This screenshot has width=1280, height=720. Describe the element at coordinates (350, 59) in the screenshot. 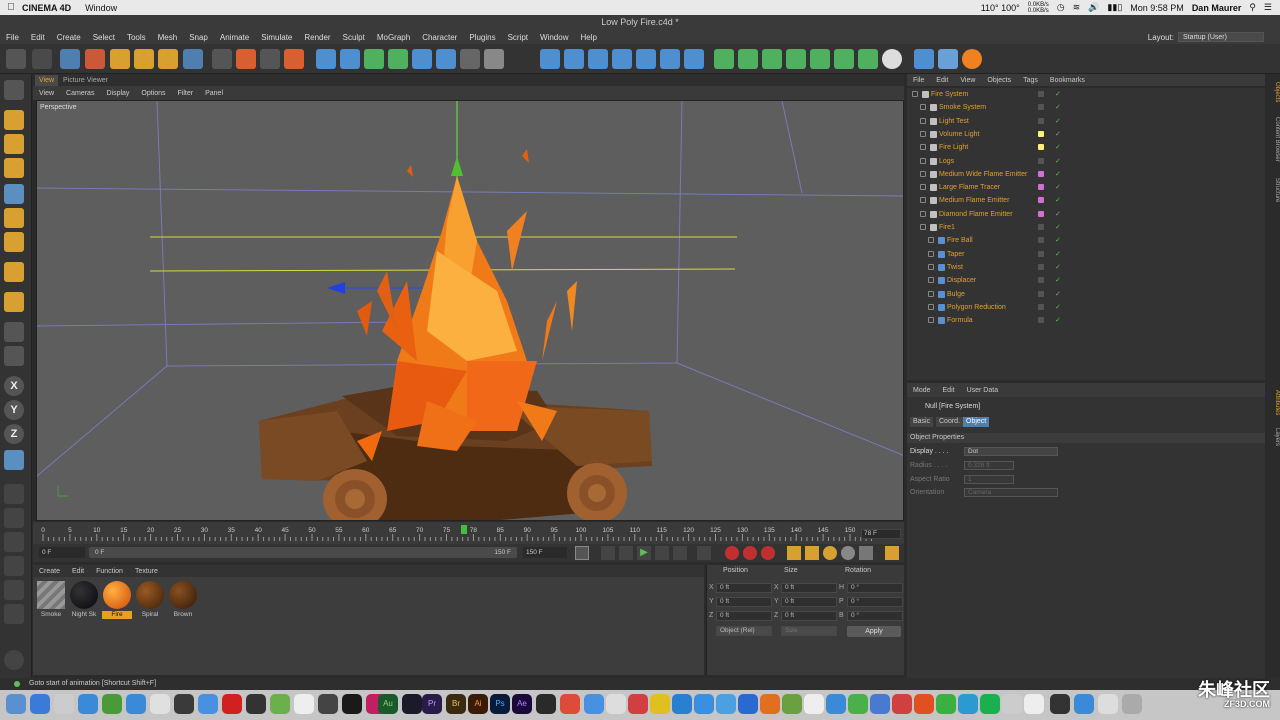

I see `spline-pen-icon` at that location.